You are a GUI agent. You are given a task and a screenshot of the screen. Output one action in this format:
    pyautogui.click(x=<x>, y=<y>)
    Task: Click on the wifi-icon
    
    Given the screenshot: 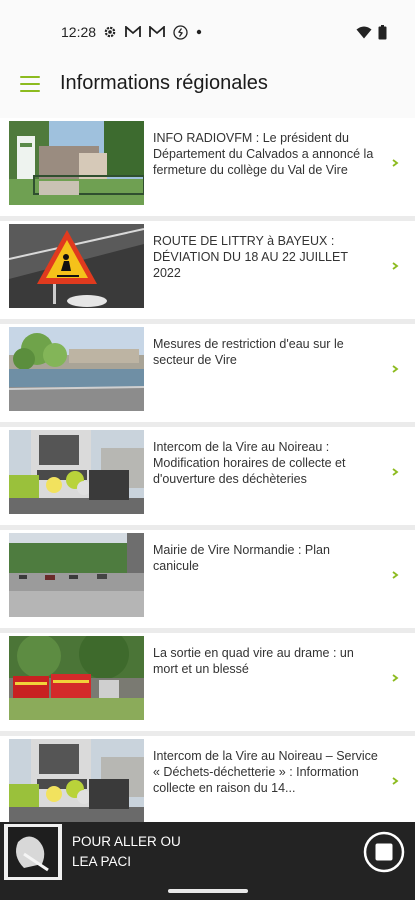 What is the action you would take?
    pyautogui.click(x=364, y=32)
    